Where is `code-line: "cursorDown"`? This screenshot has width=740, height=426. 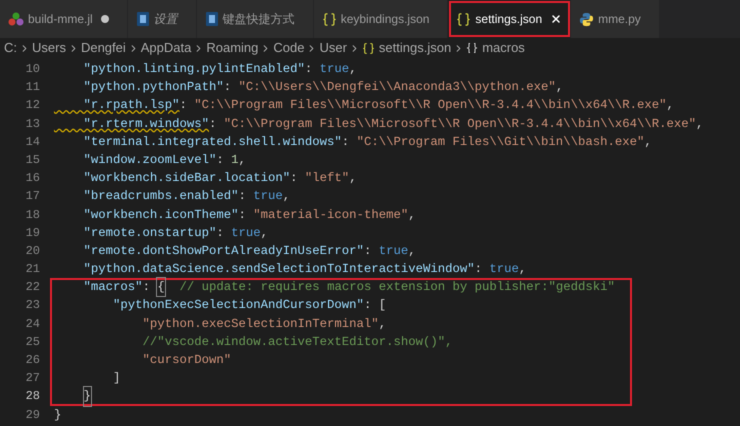 code-line: "cursorDown" is located at coordinates (341, 360).